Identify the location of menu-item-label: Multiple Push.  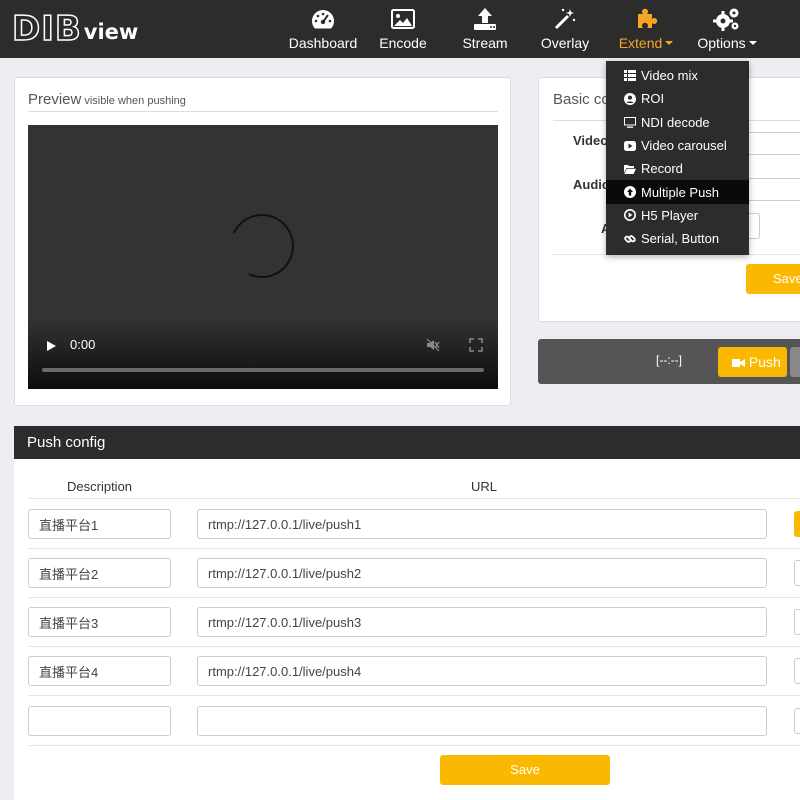
(680, 192).